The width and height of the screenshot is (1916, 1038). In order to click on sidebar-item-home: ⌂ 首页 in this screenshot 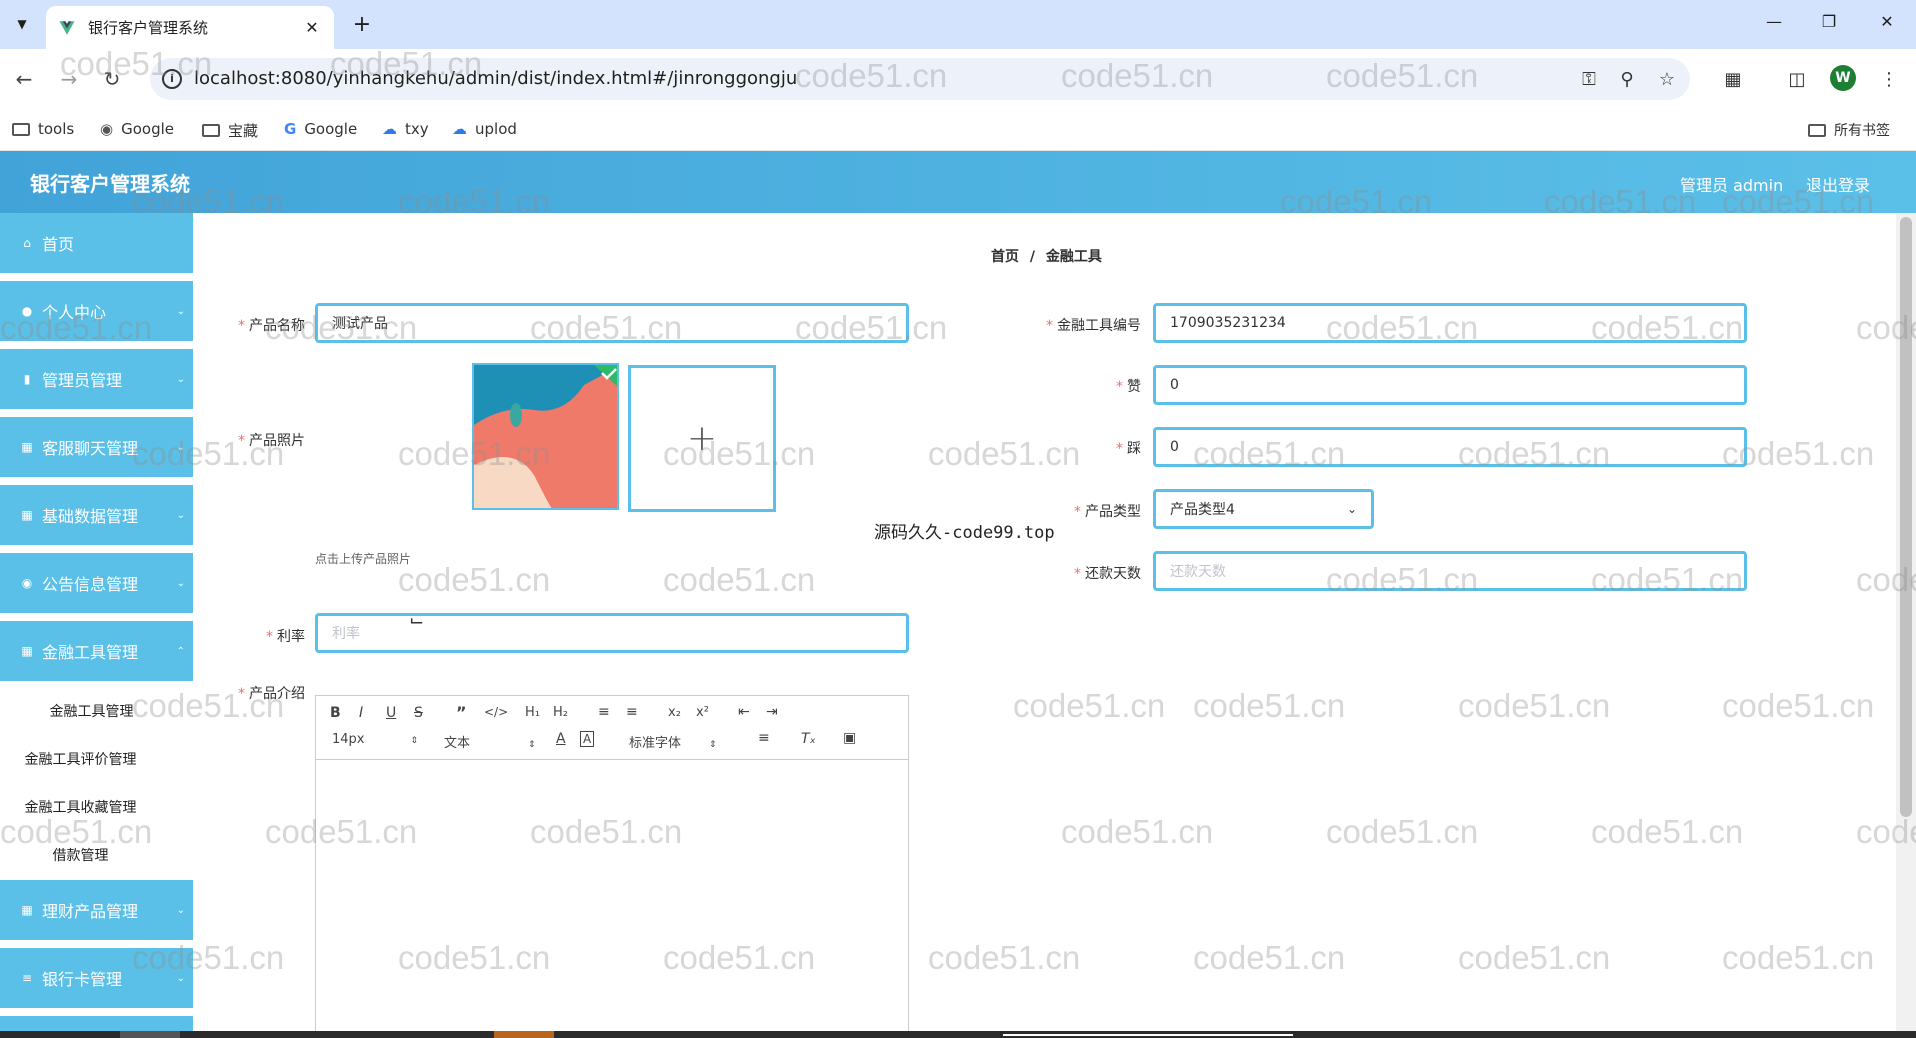, I will do `click(96, 244)`.